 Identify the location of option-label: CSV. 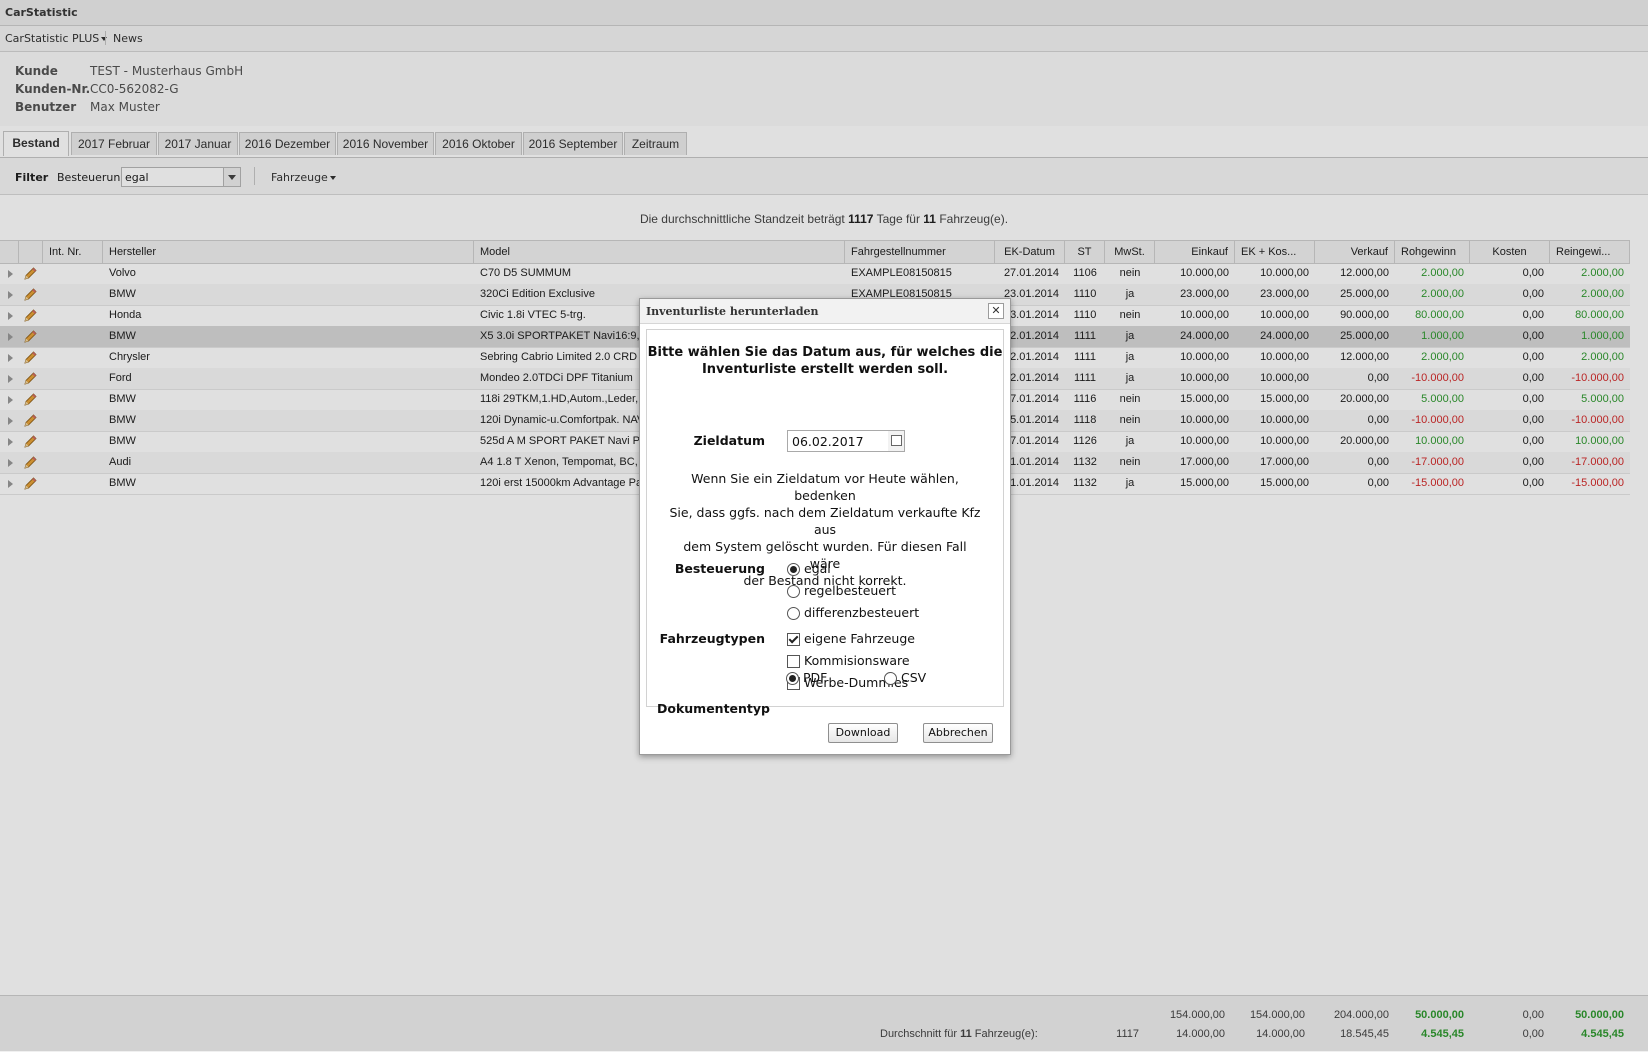
(914, 677).